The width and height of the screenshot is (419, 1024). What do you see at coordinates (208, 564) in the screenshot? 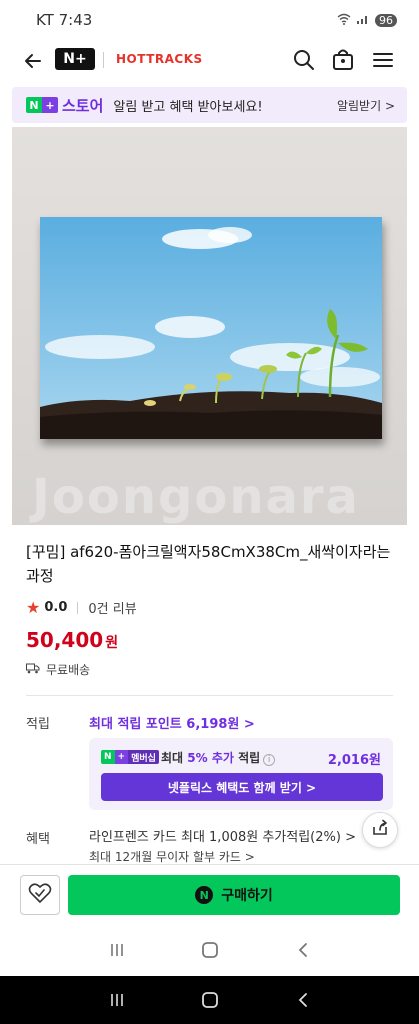
I see `product-title: [꾸밈] af620-폼아크릴액자58CmX38Cm_새싹이자라는과정` at bounding box center [208, 564].